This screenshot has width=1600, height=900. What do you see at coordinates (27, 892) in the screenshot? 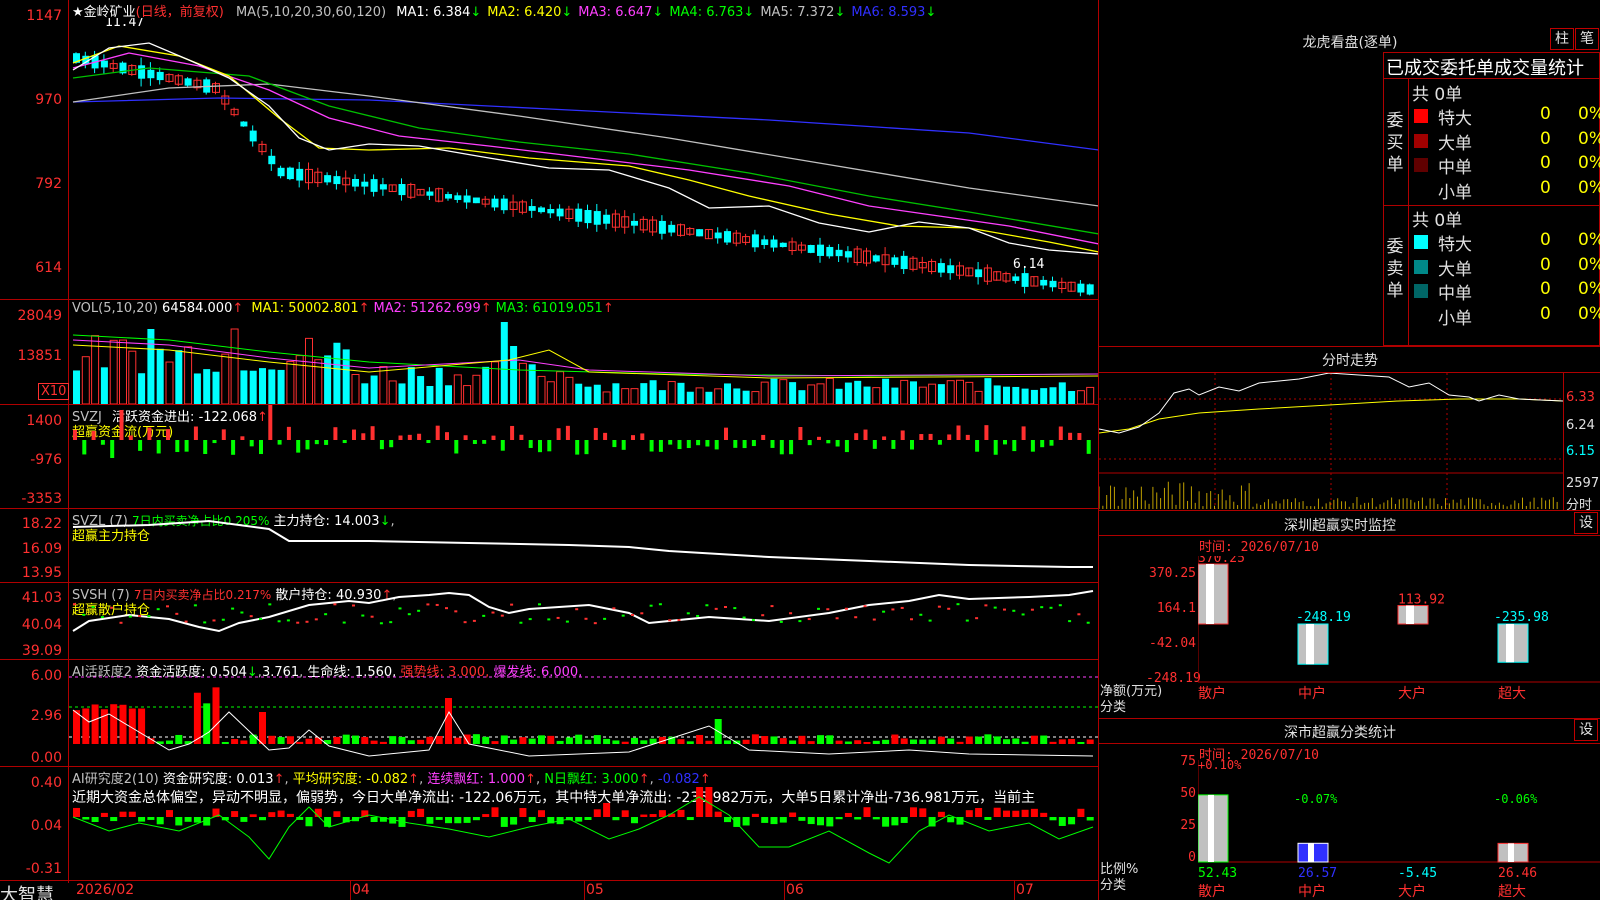
I see `brand-logo: 大智慧` at bounding box center [27, 892].